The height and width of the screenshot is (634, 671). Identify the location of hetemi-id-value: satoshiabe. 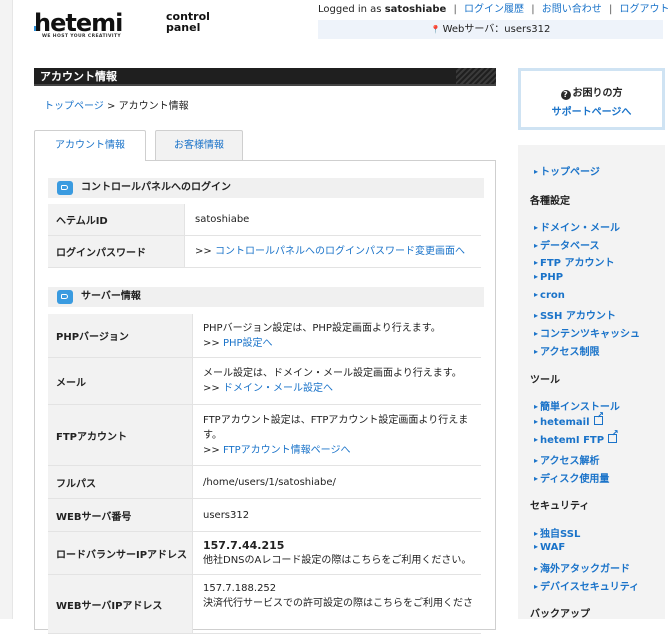
(333, 220).